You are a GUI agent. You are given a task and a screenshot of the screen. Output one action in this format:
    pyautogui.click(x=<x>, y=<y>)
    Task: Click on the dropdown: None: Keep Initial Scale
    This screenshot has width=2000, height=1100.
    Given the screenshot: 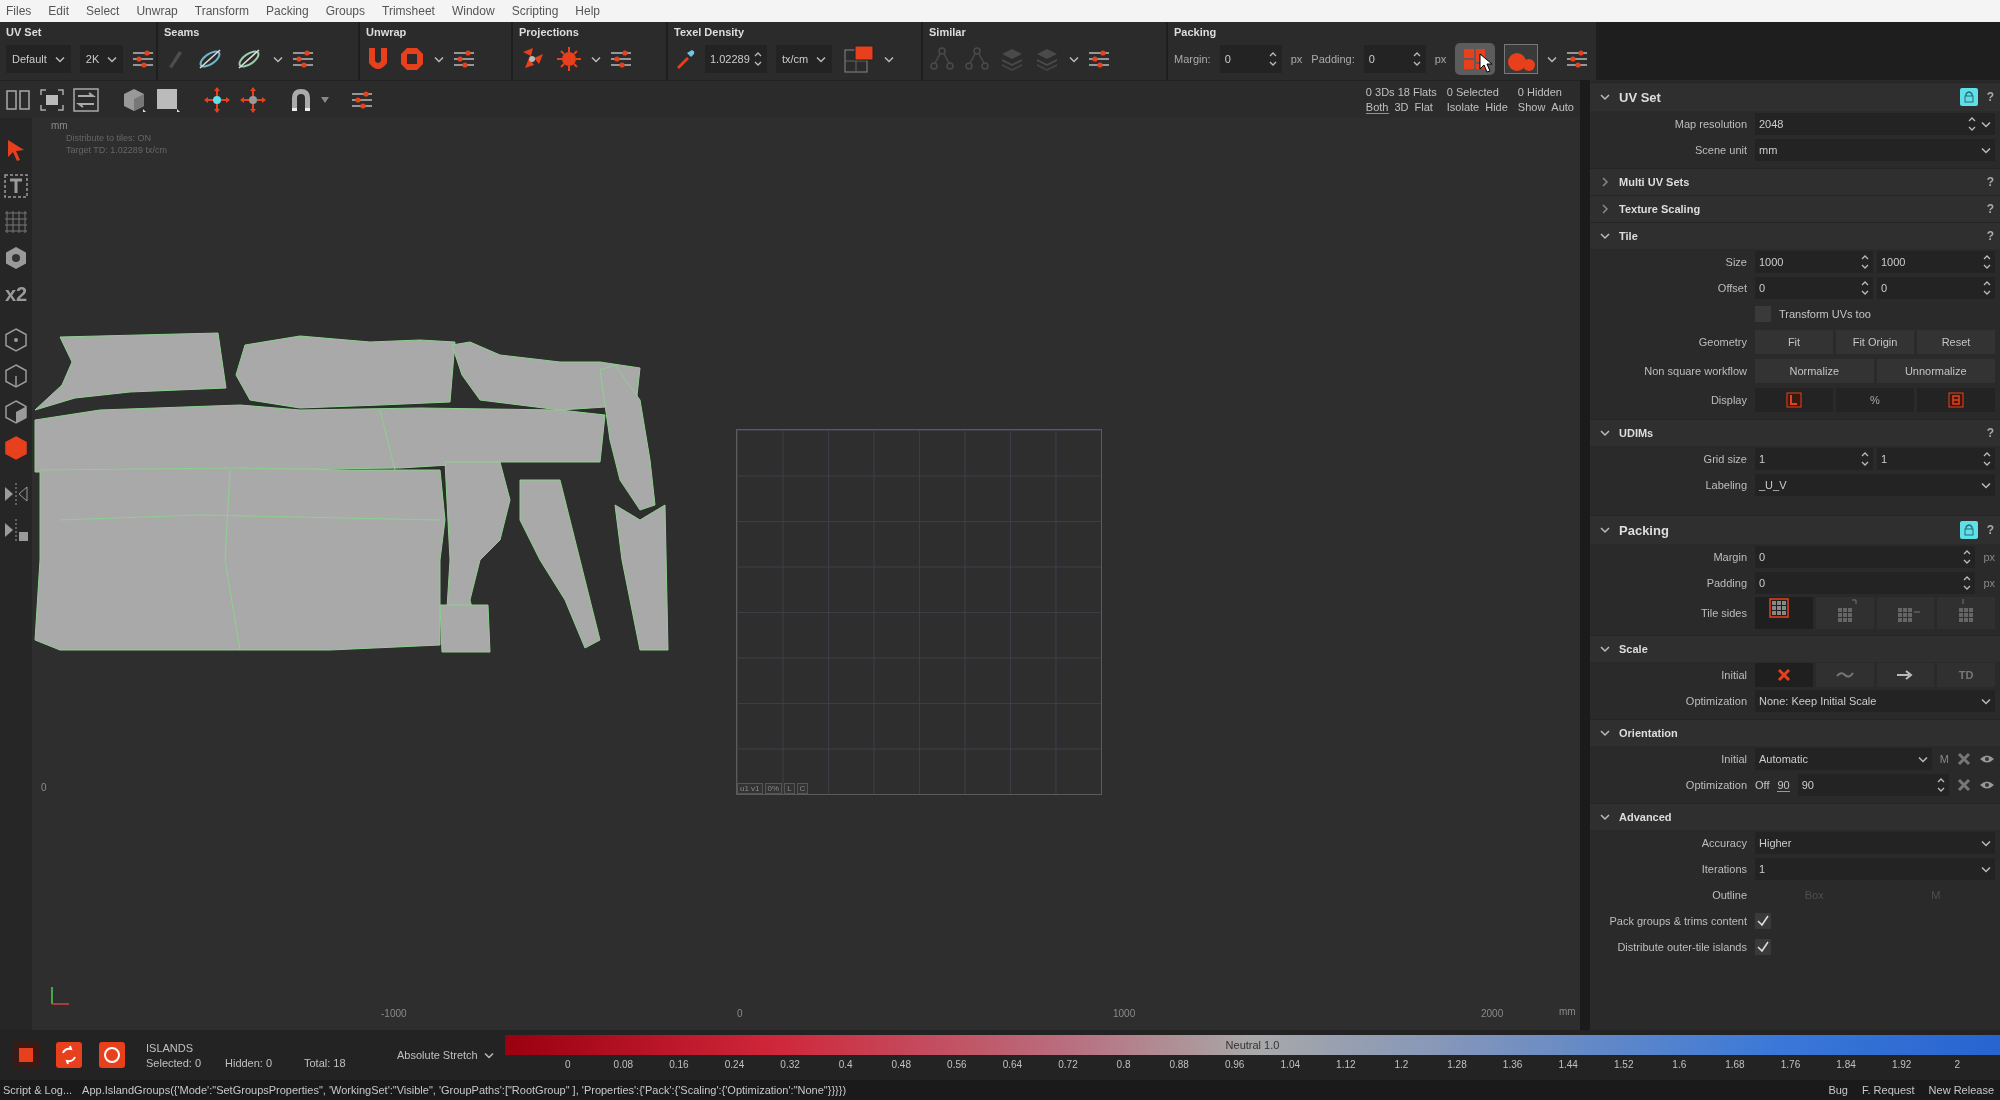 What is the action you would take?
    pyautogui.click(x=1875, y=701)
    